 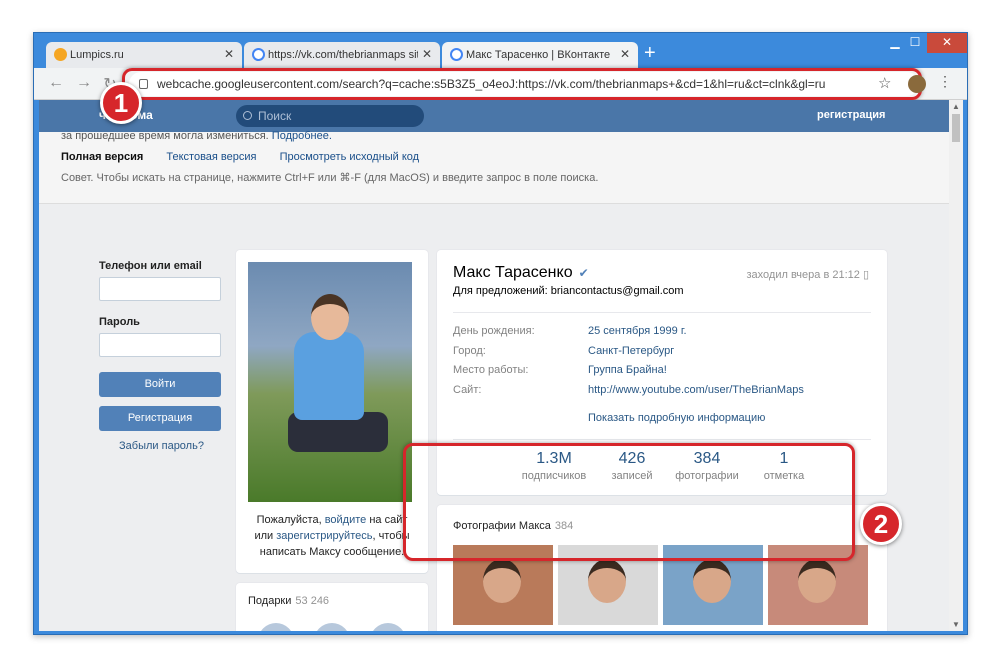 I want to click on register-button: Регистрация, so click(x=160, y=418).